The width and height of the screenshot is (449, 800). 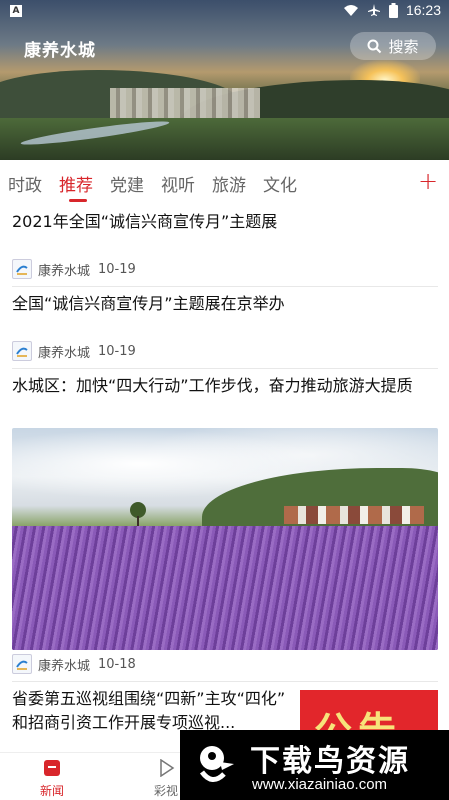 I want to click on tab-party: 党建, so click(x=127, y=183).